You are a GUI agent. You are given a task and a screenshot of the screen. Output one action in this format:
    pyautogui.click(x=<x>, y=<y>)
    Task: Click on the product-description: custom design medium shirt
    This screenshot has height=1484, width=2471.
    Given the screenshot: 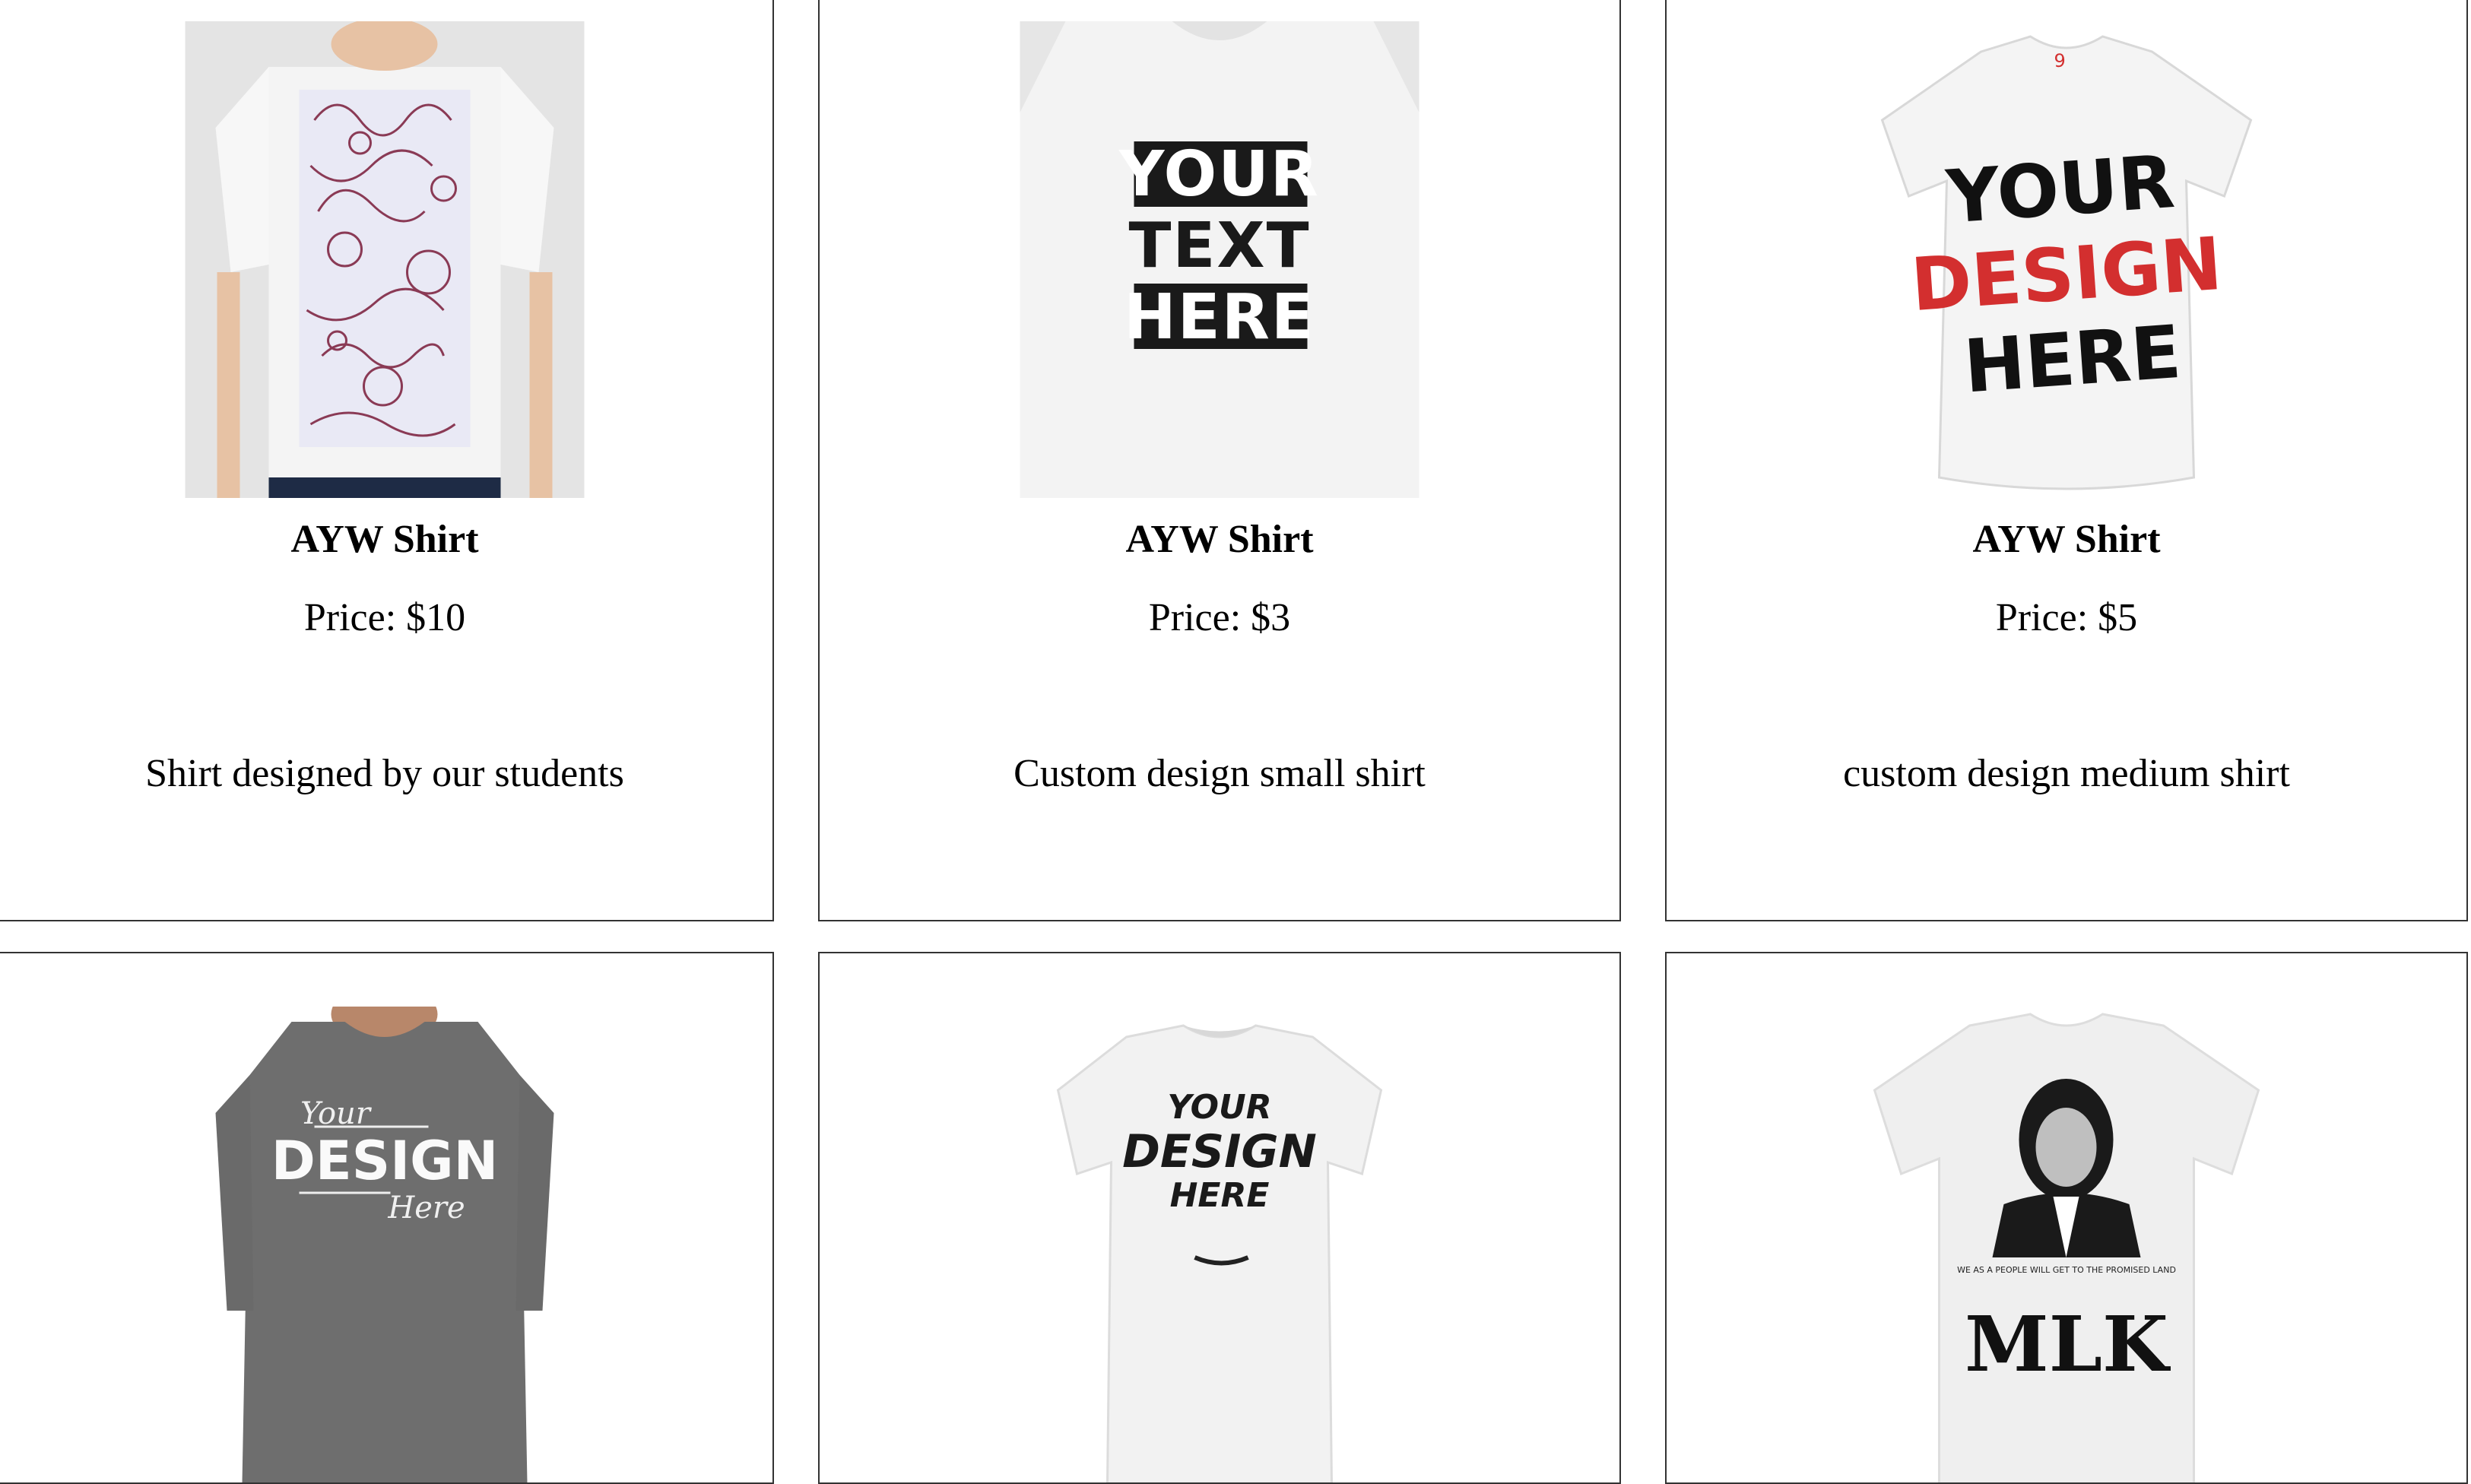 What is the action you would take?
    pyautogui.click(x=2066, y=773)
    